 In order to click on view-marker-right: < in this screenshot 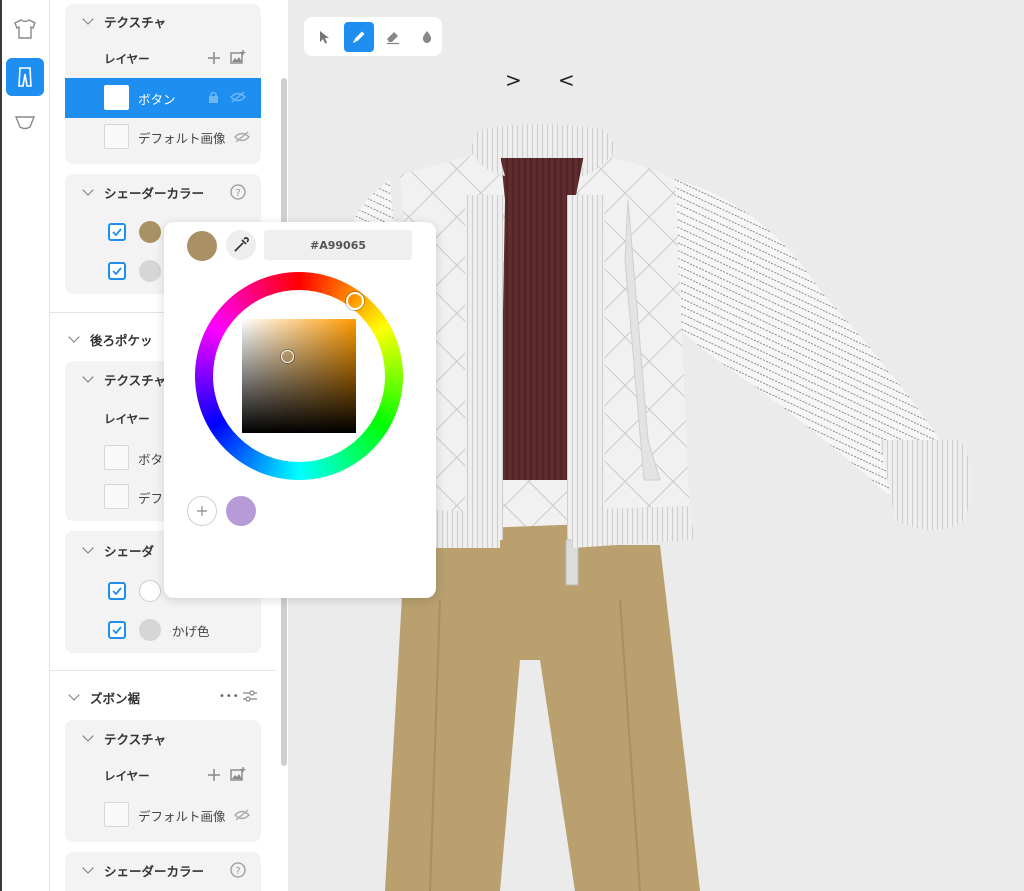, I will do `click(566, 80)`.